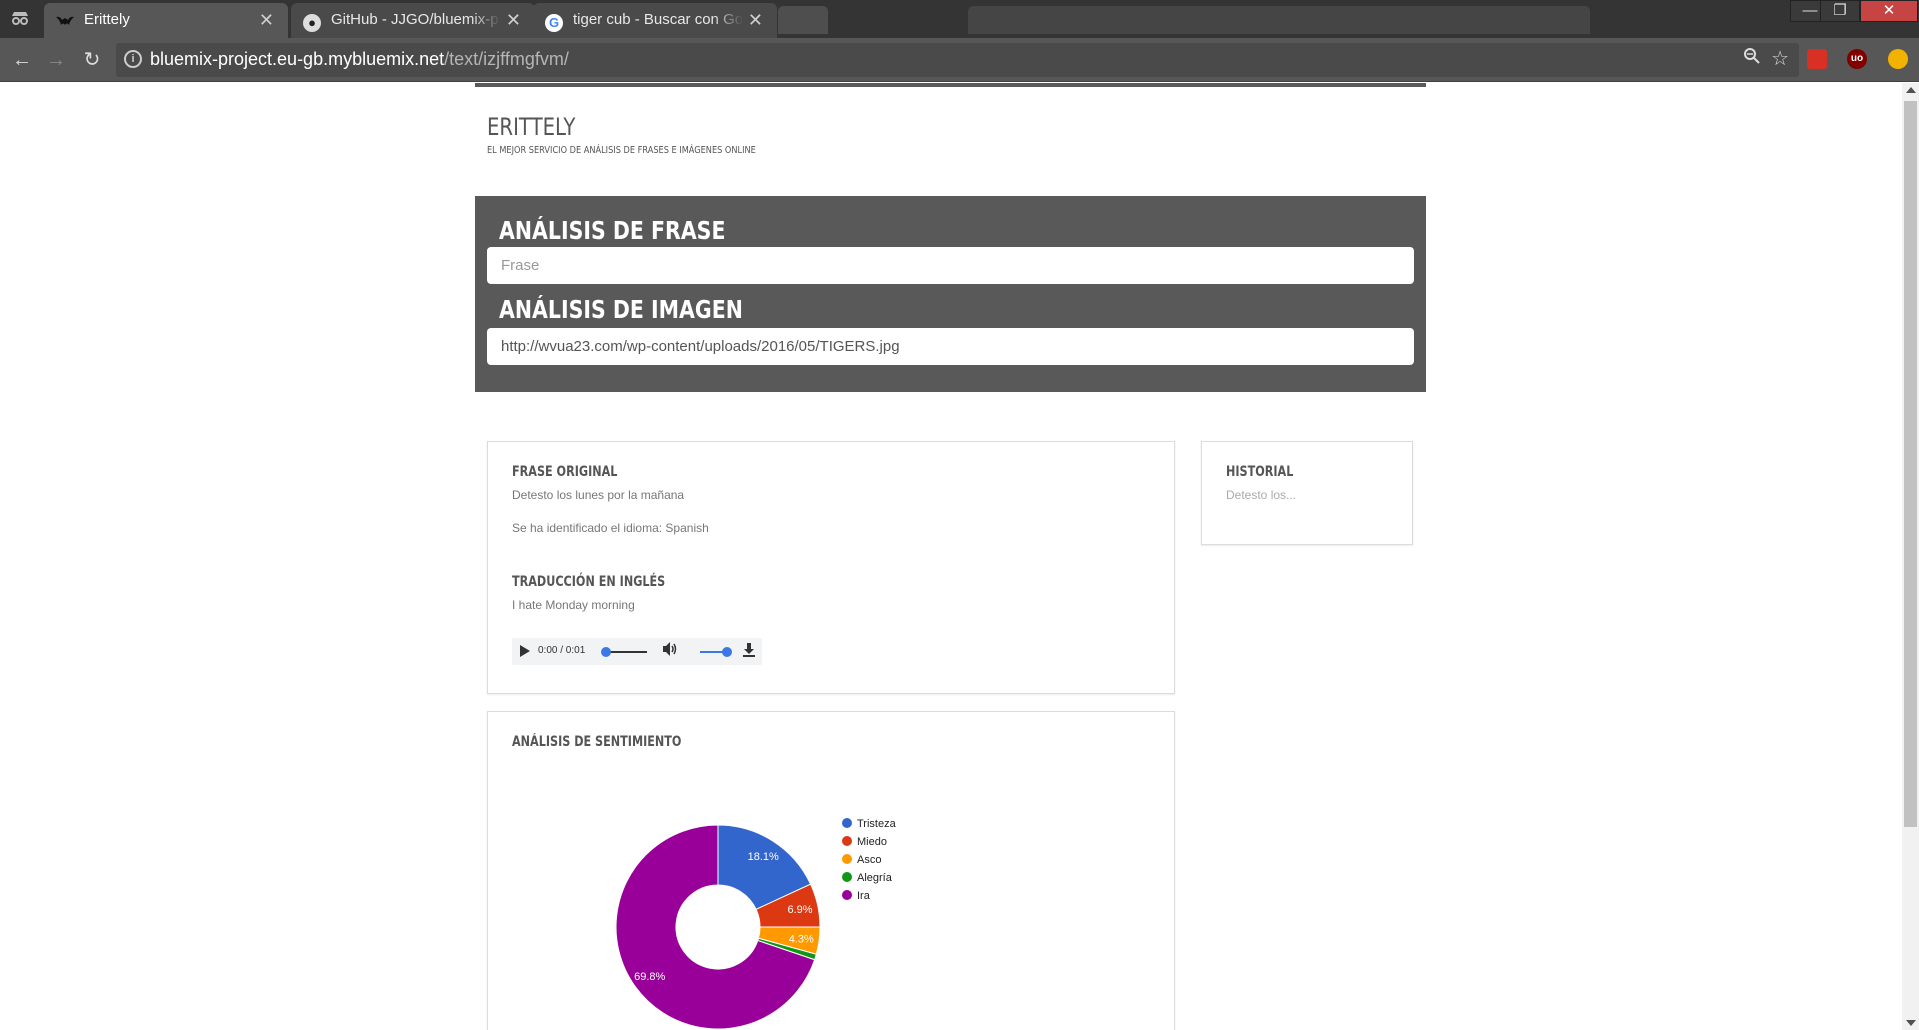 Image resolution: width=1919 pixels, height=1030 pixels. What do you see at coordinates (107, 19) in the screenshot?
I see `tab-title: Erittely` at bounding box center [107, 19].